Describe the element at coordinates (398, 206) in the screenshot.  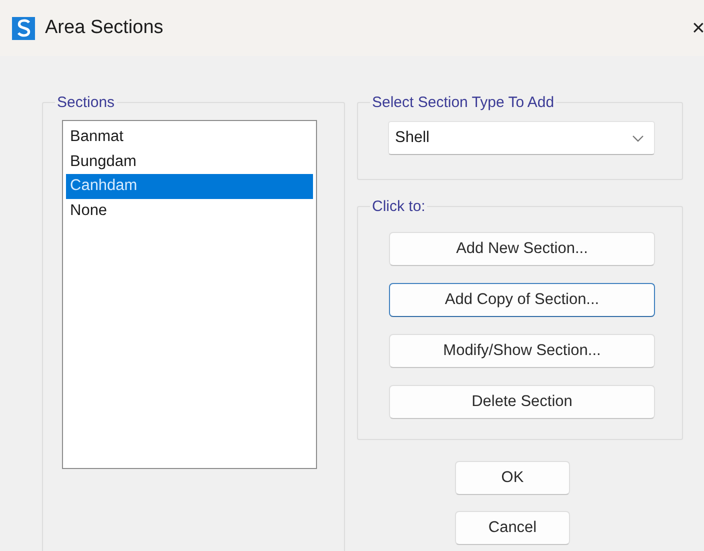
I see `group-label: Click to:` at that location.